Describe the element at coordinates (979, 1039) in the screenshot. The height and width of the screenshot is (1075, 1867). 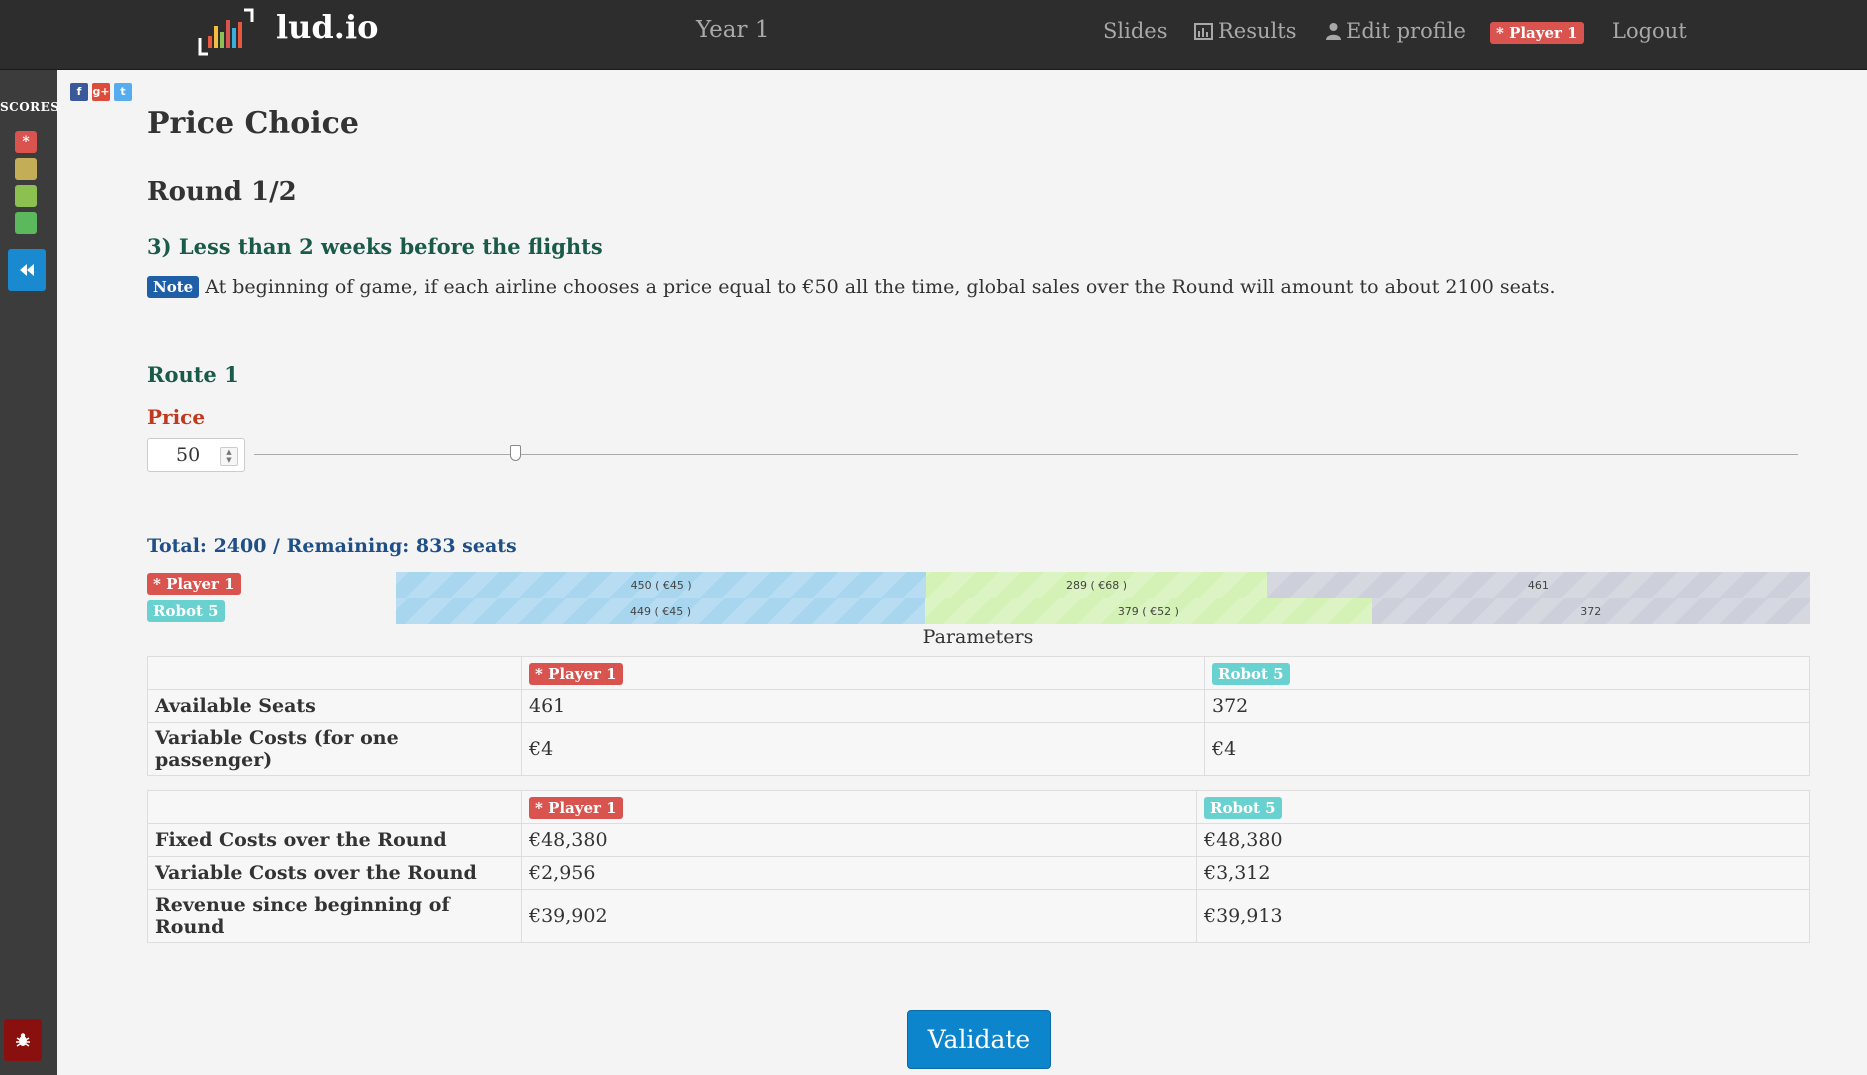
I see `validate-button: Validate` at that location.